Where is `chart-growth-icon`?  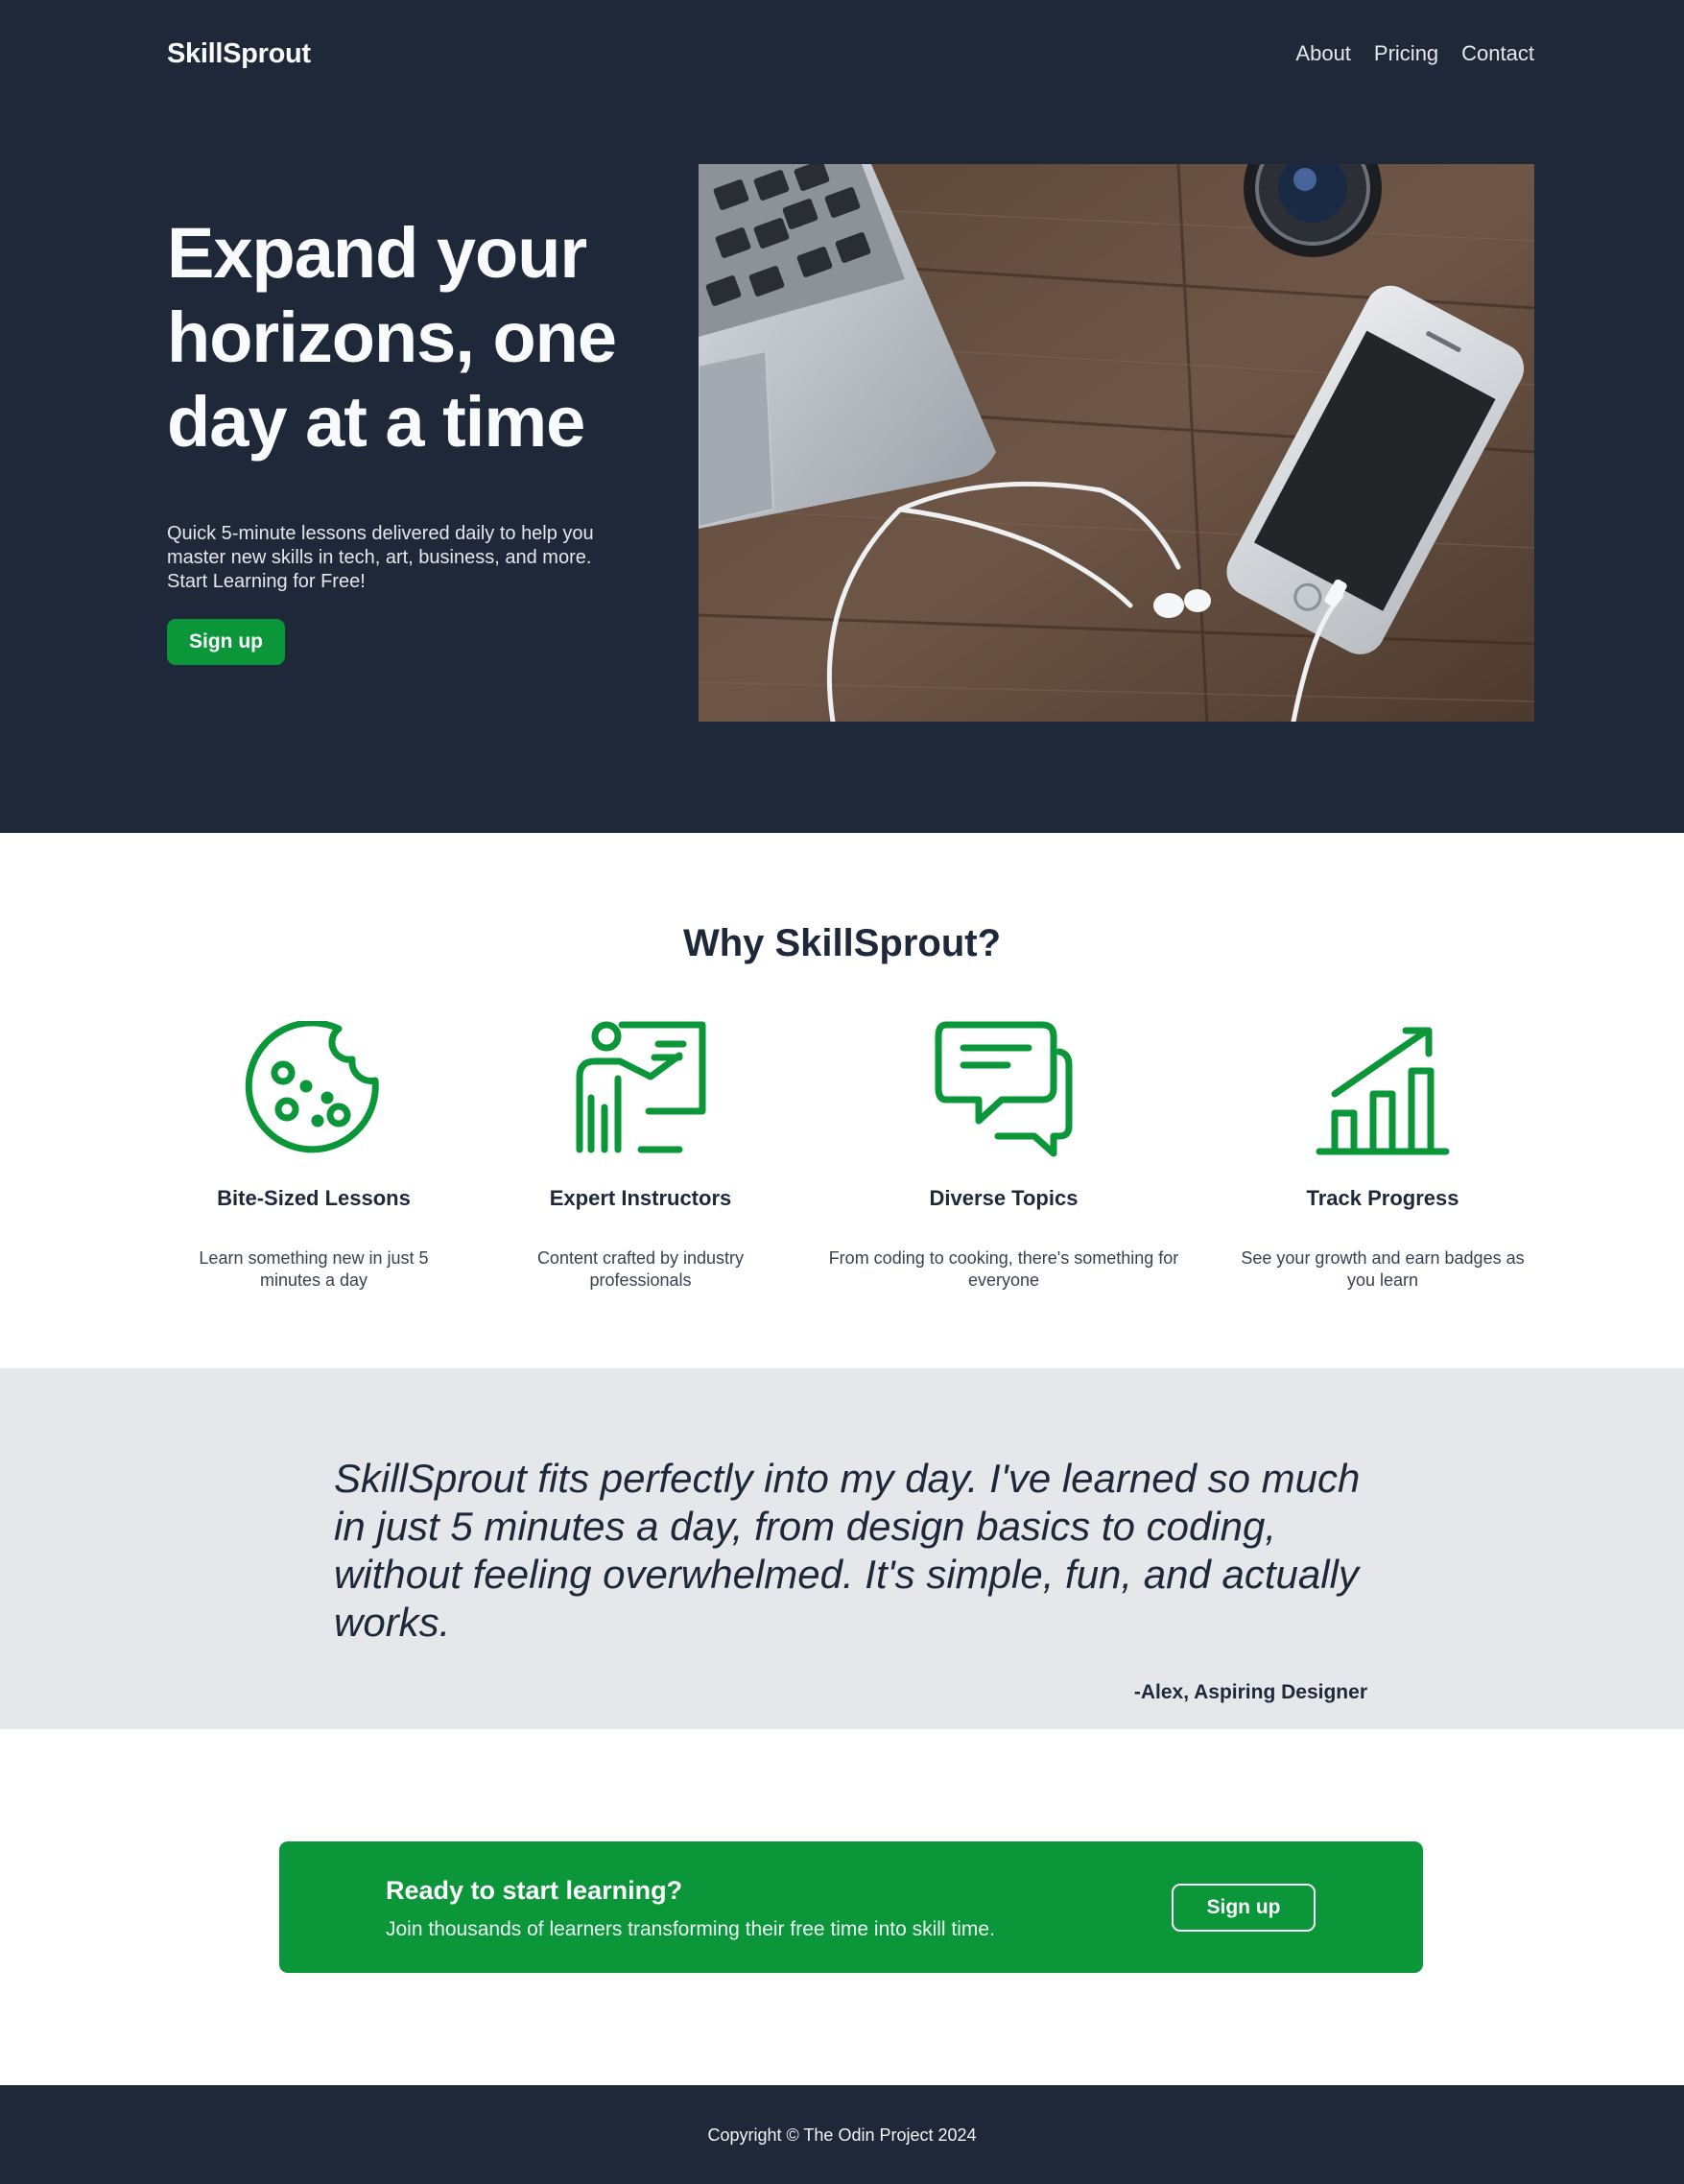
chart-growth-icon is located at coordinates (1383, 1090).